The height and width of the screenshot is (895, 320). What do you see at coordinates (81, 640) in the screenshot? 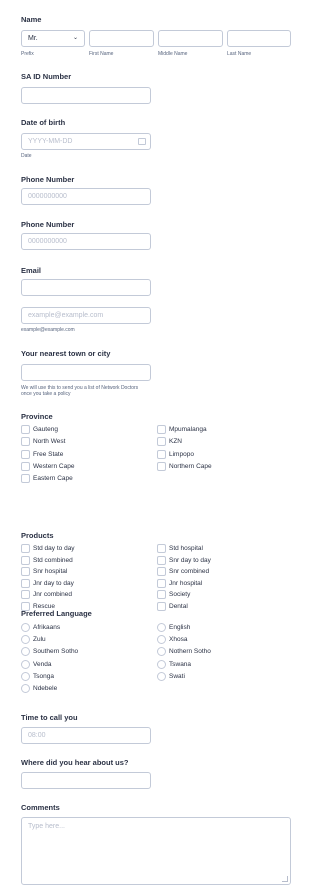
I see `language-option: Zulu` at bounding box center [81, 640].